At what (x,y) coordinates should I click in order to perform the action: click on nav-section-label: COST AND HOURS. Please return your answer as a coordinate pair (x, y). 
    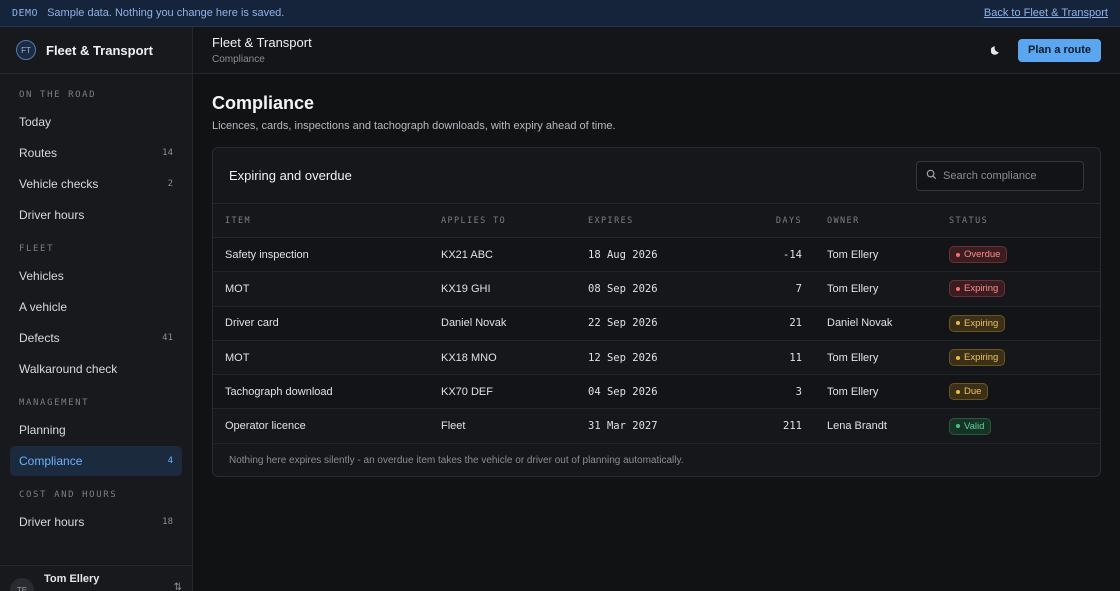
    Looking at the image, I should click on (68, 495).